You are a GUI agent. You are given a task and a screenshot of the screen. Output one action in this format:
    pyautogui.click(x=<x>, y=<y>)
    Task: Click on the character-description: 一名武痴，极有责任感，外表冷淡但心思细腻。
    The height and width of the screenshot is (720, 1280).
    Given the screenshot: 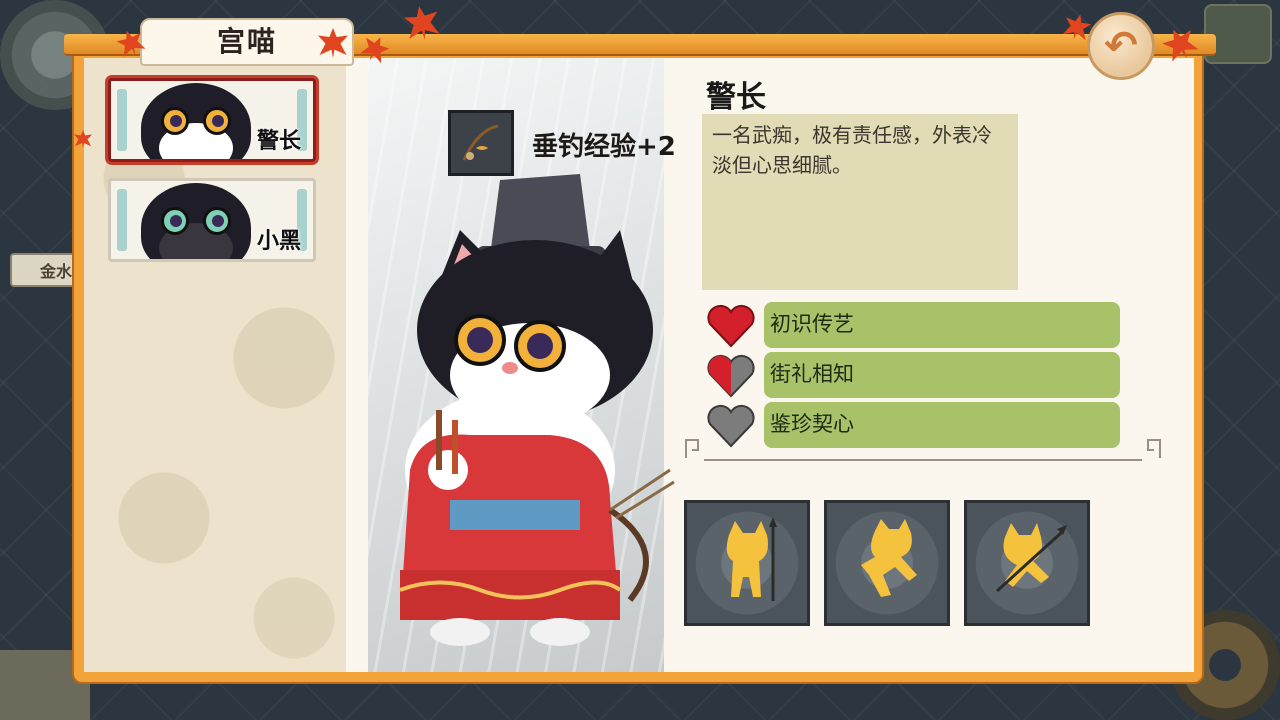 What is the action you would take?
    pyautogui.click(x=860, y=202)
    